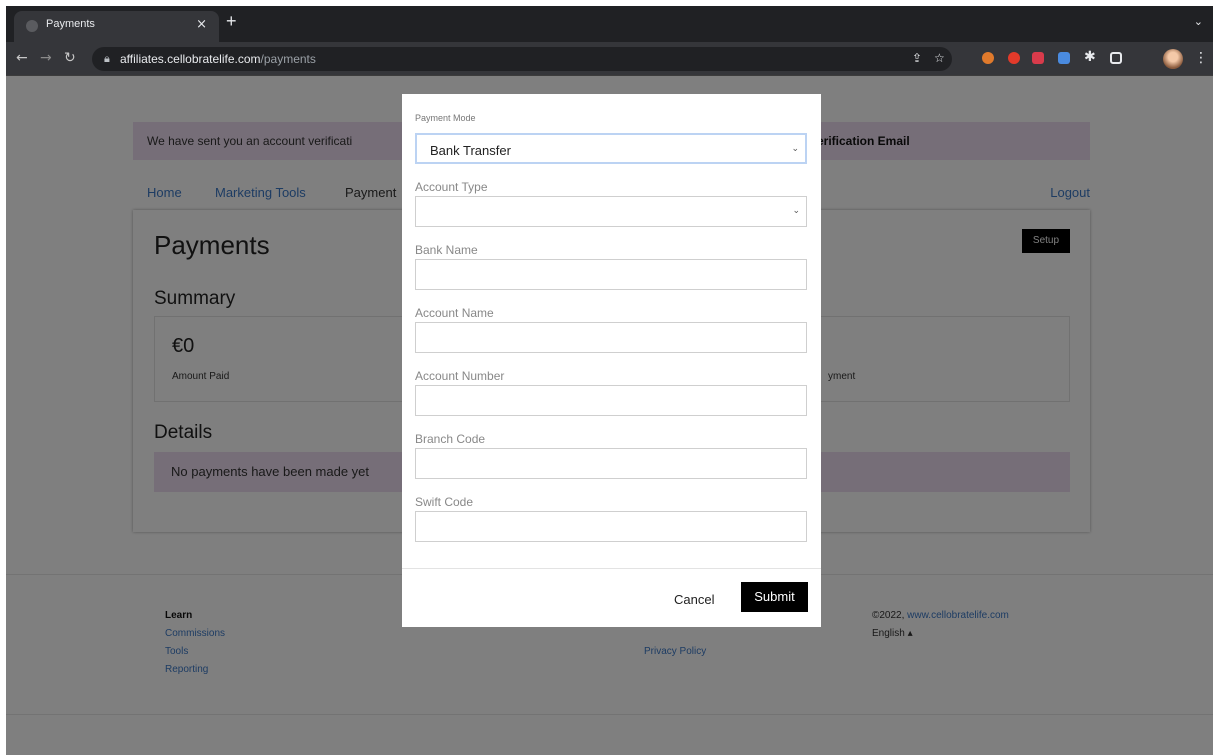 This screenshot has height=755, width=1213. Describe the element at coordinates (611, 274) in the screenshot. I see `bank-name-input` at that location.